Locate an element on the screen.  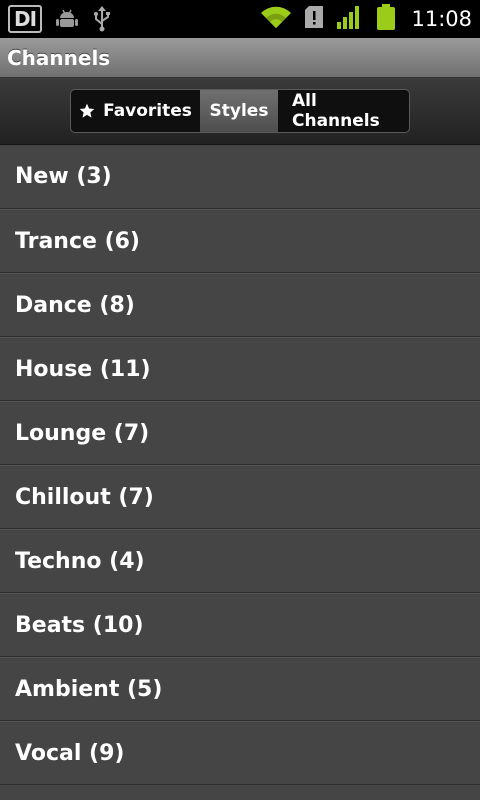
list-item: Dance (8) is located at coordinates (240, 305).